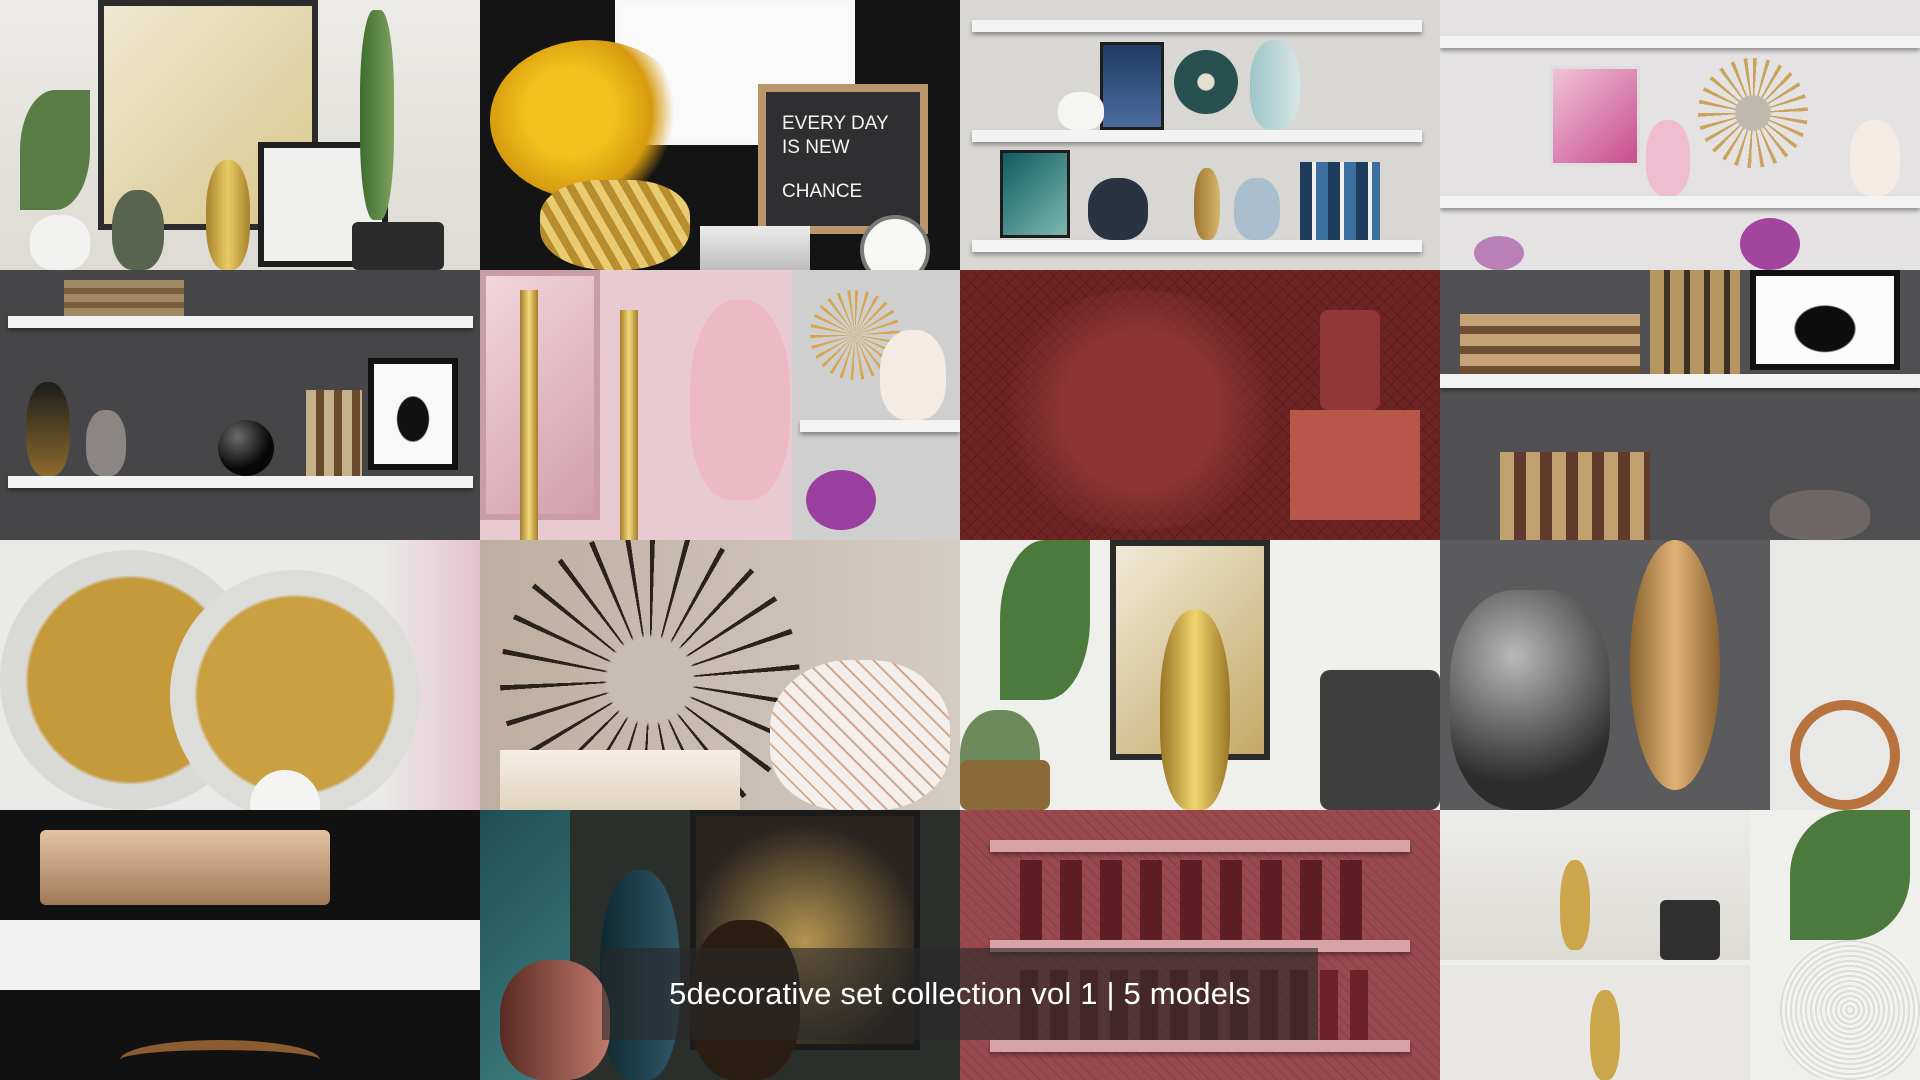  Describe the element at coordinates (1875, 158) in the screenshot. I see `white-lattice-vase` at that location.